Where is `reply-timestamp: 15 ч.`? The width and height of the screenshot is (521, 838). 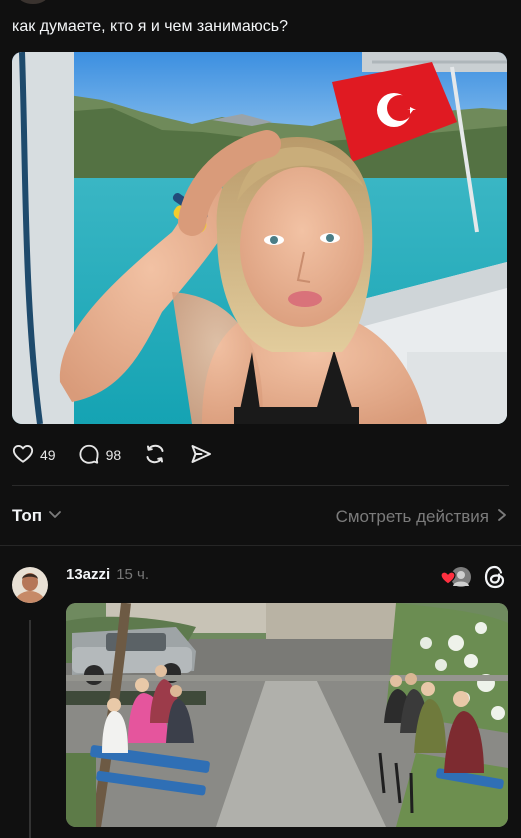 reply-timestamp: 15 ч. is located at coordinates (133, 574).